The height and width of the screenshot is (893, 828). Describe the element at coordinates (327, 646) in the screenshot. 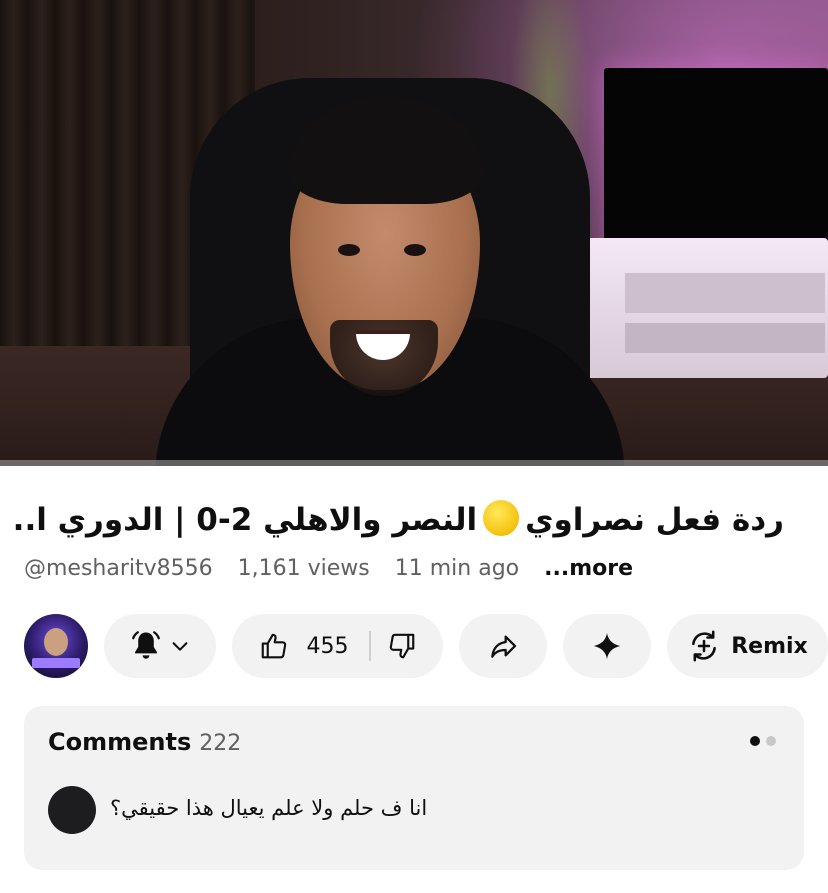

I see `like-count: 455` at that location.